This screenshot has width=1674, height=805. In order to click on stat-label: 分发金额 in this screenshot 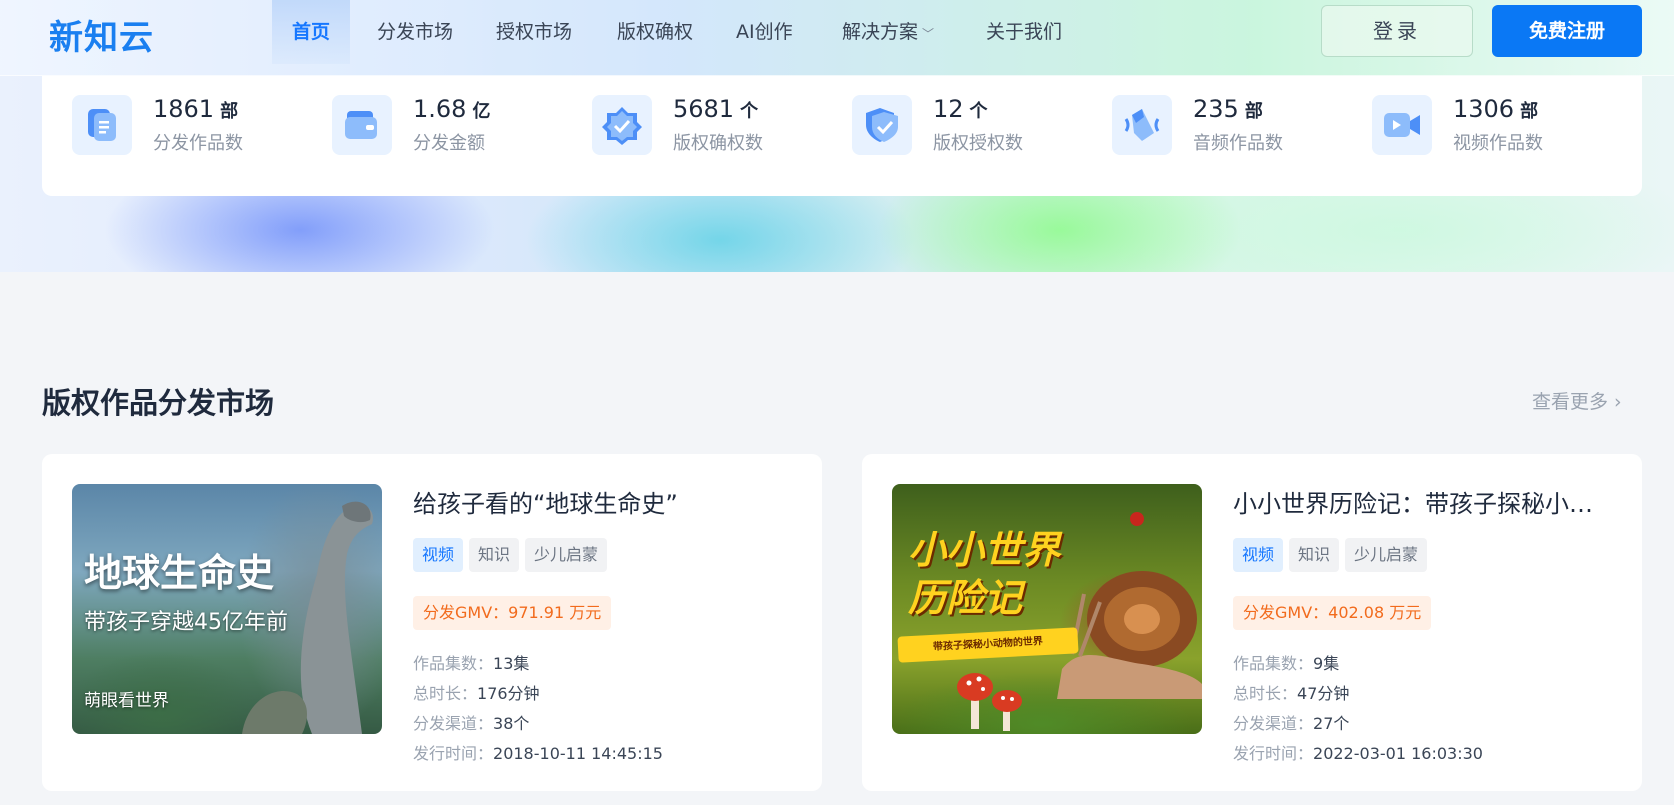, I will do `click(449, 143)`.